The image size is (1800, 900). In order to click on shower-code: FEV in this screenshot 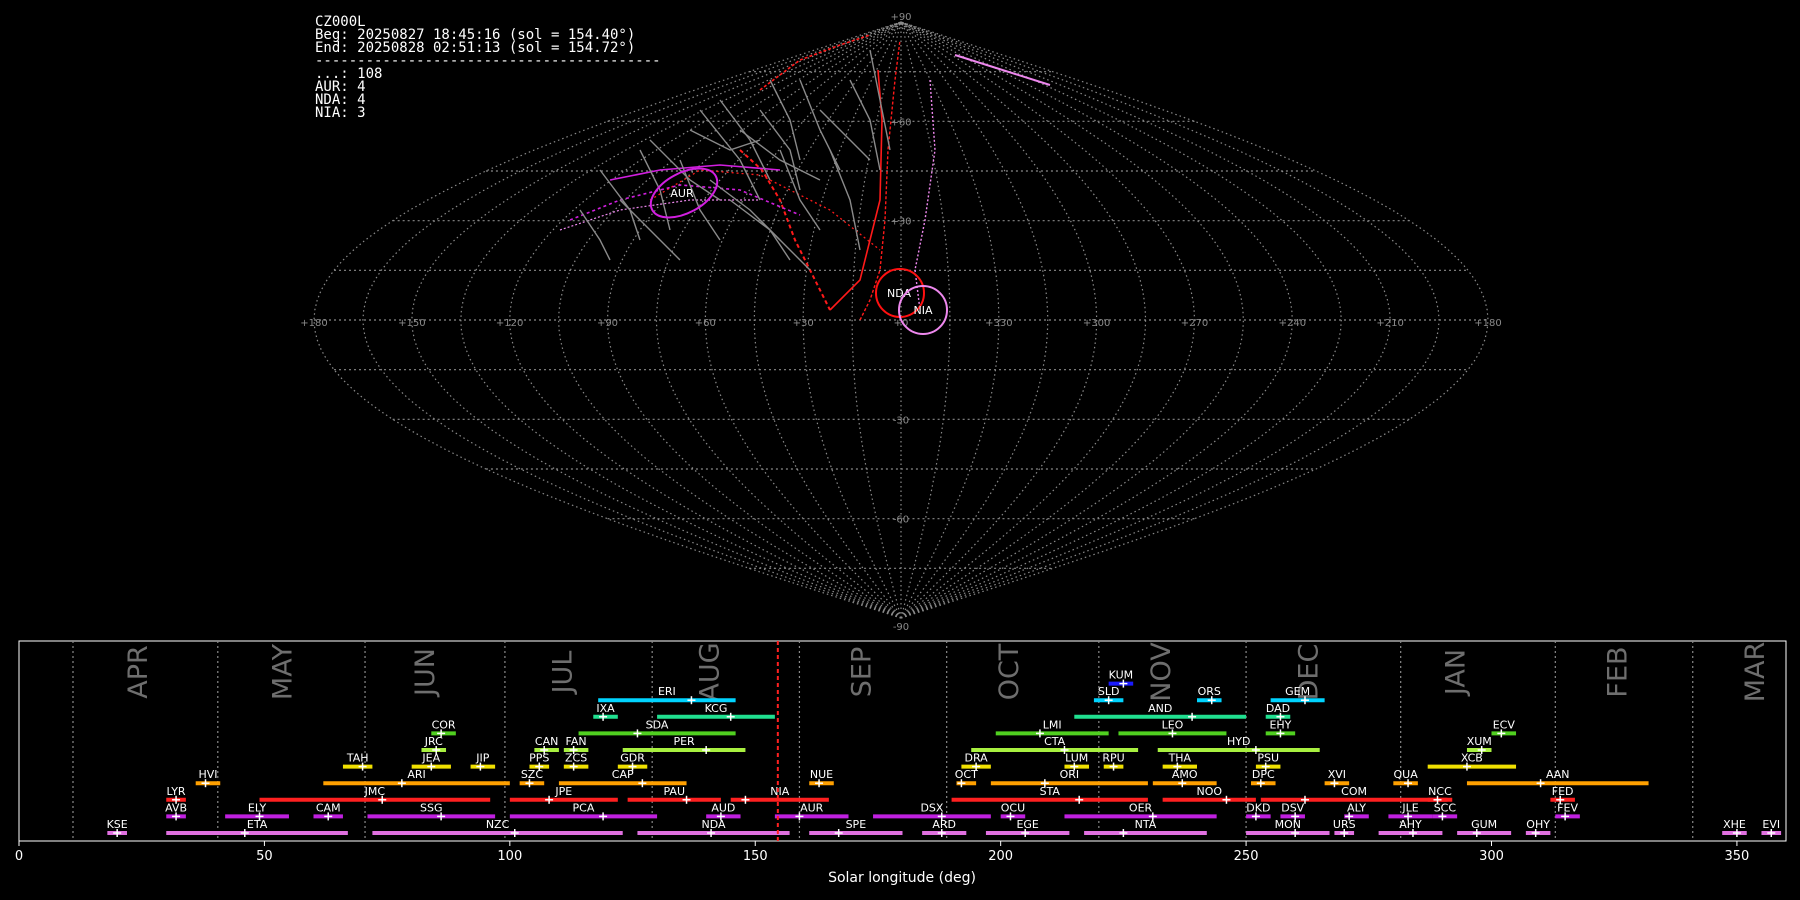, I will do `click(1567, 807)`.